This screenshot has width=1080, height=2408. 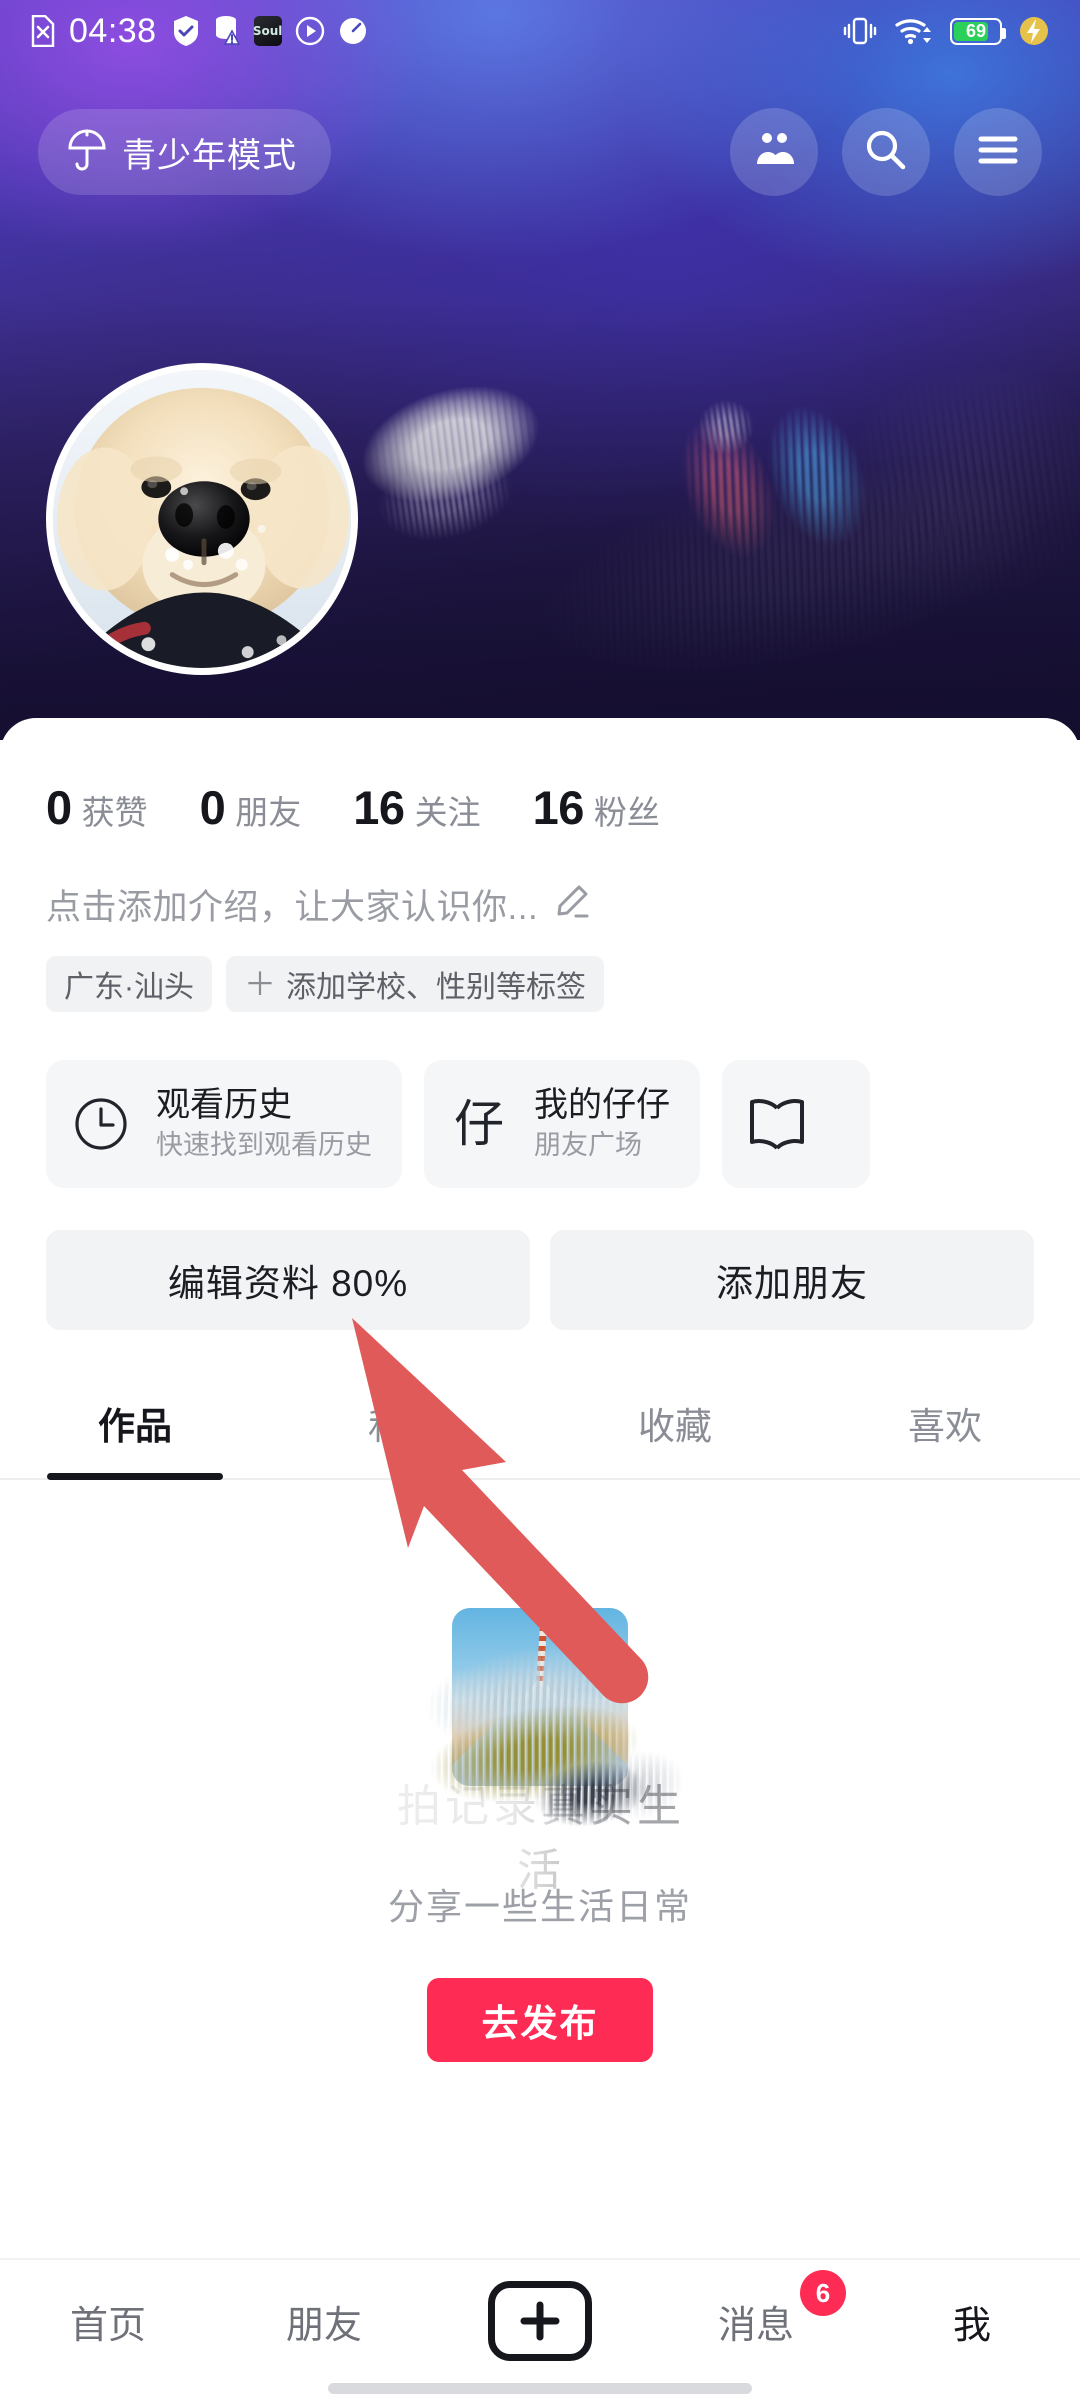 I want to click on stat-following: 16 关注, so click(x=416, y=807).